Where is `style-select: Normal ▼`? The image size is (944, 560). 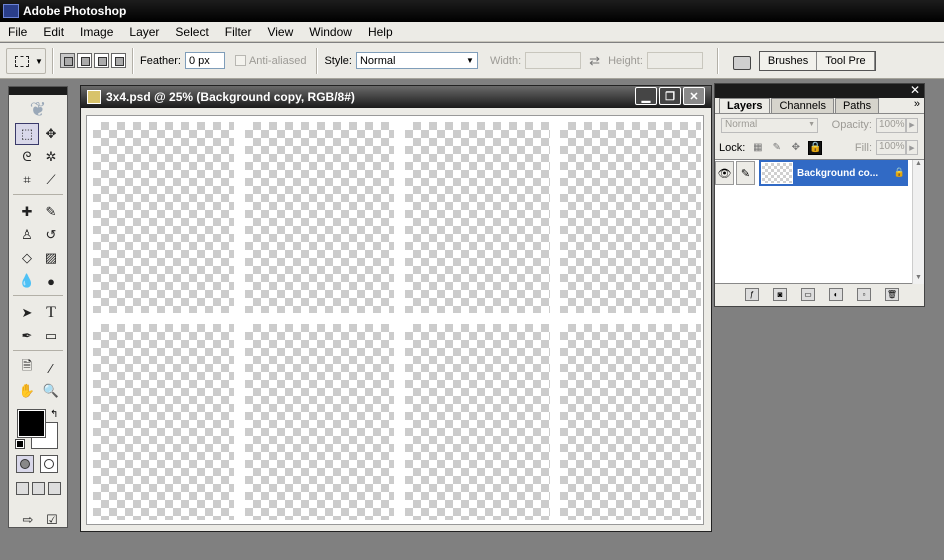 style-select: Normal ▼ is located at coordinates (416, 60).